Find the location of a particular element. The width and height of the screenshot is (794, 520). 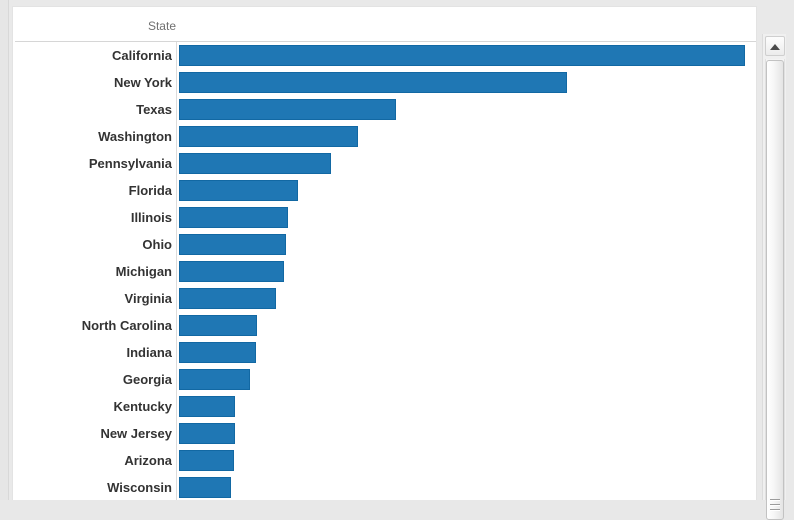

bar-row-label: Georgia is located at coordinates (92, 379).